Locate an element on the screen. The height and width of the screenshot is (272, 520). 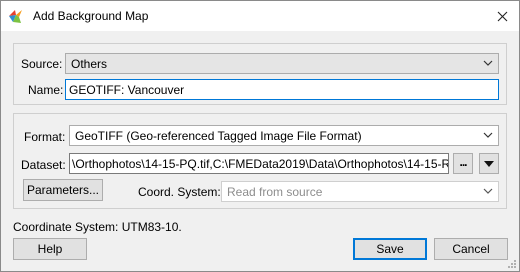
dropdown-arrow-icon is located at coordinates (489, 163).